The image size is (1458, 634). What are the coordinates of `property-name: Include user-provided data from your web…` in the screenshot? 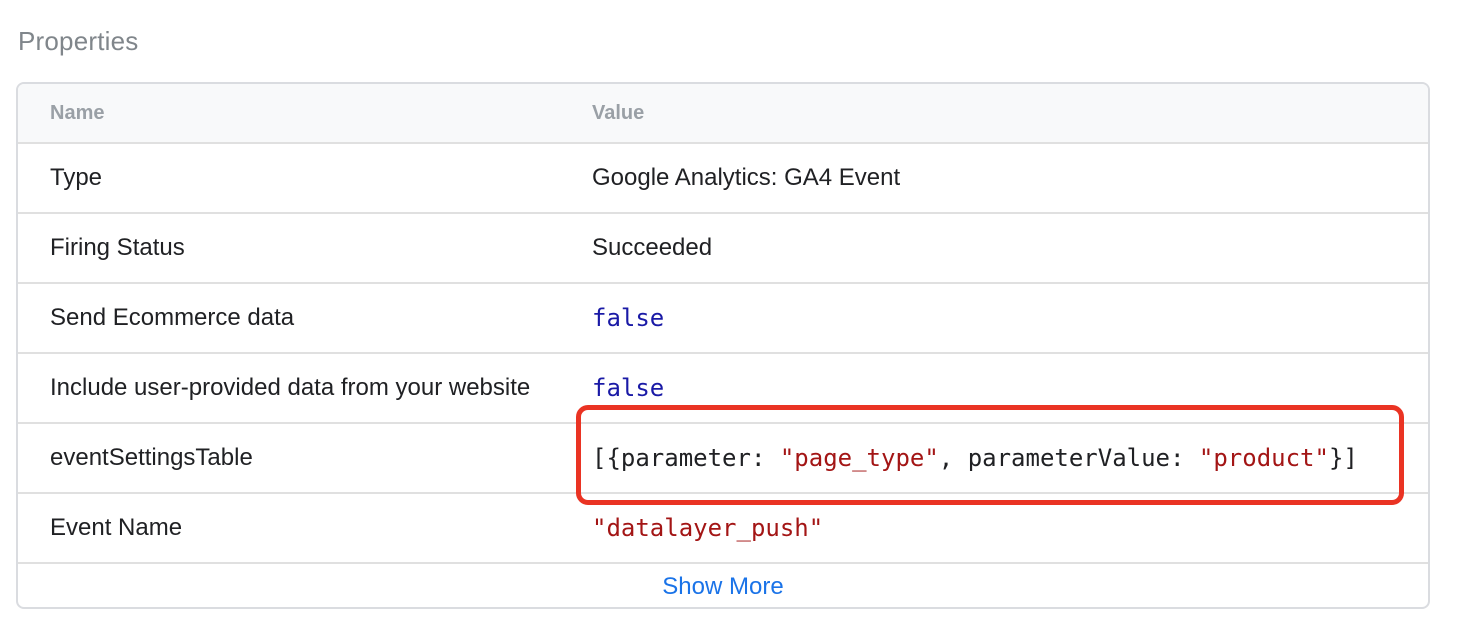 It's located at (290, 387).